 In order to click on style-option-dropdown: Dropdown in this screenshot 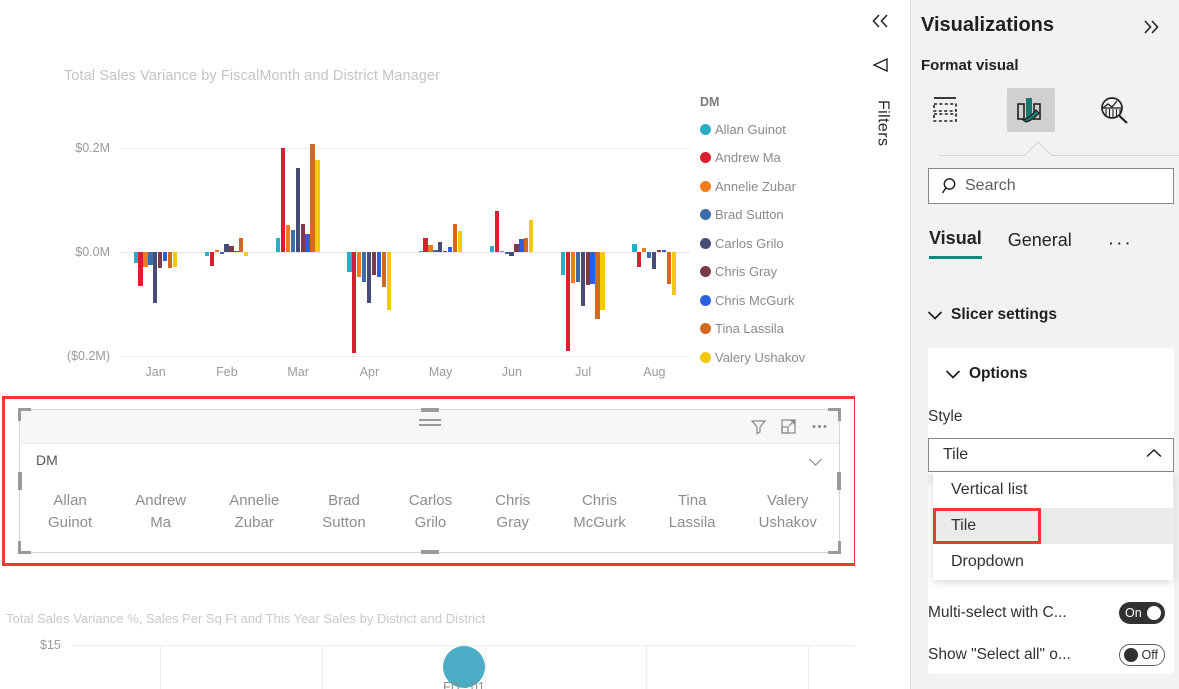, I will do `click(1053, 562)`.